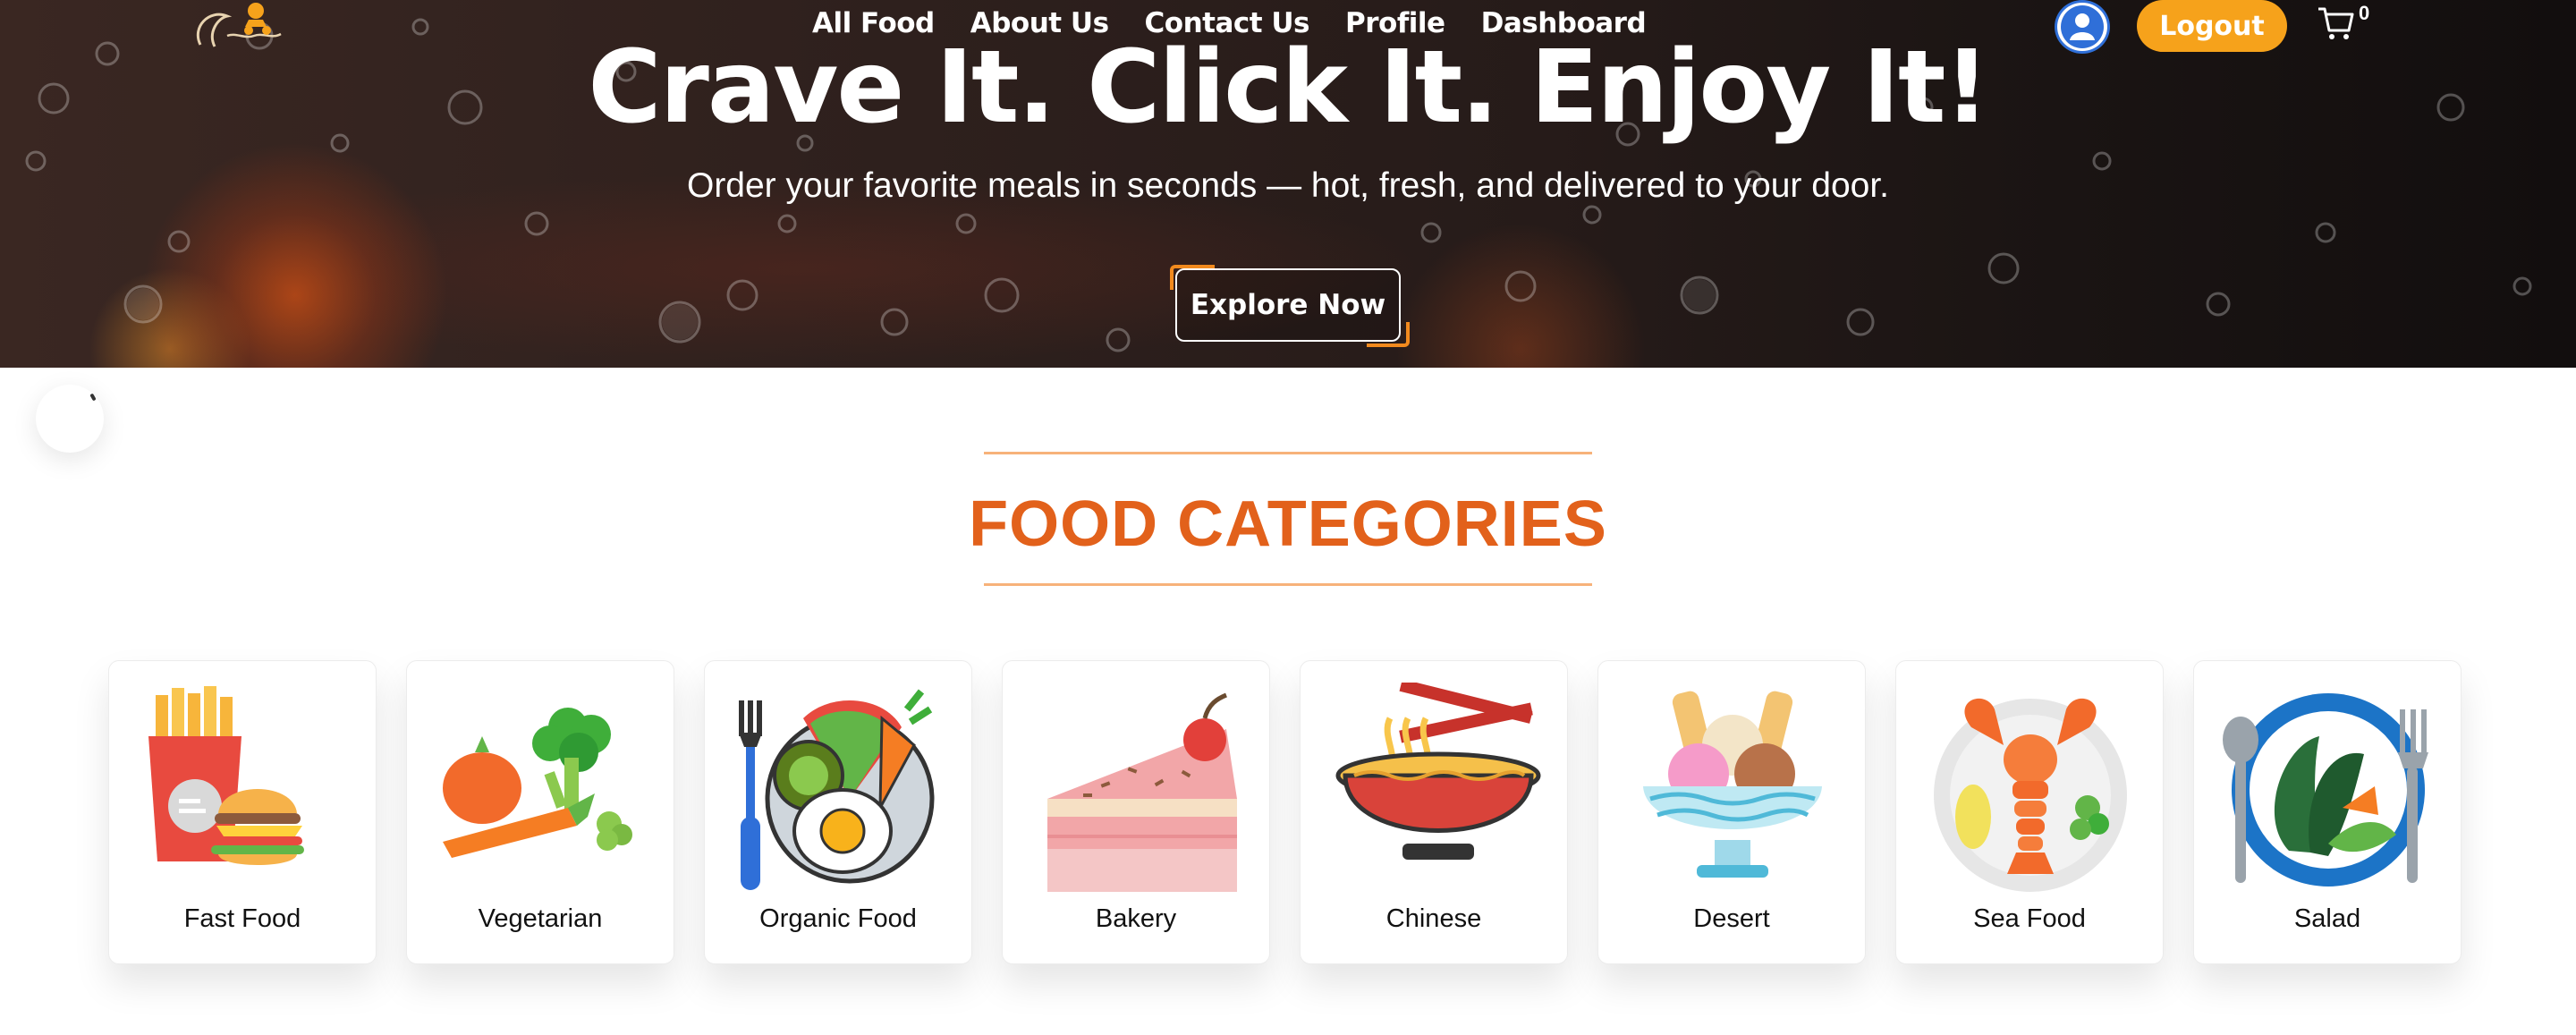 The image size is (2576, 1035). I want to click on category-label: Fast Food, so click(242, 919).